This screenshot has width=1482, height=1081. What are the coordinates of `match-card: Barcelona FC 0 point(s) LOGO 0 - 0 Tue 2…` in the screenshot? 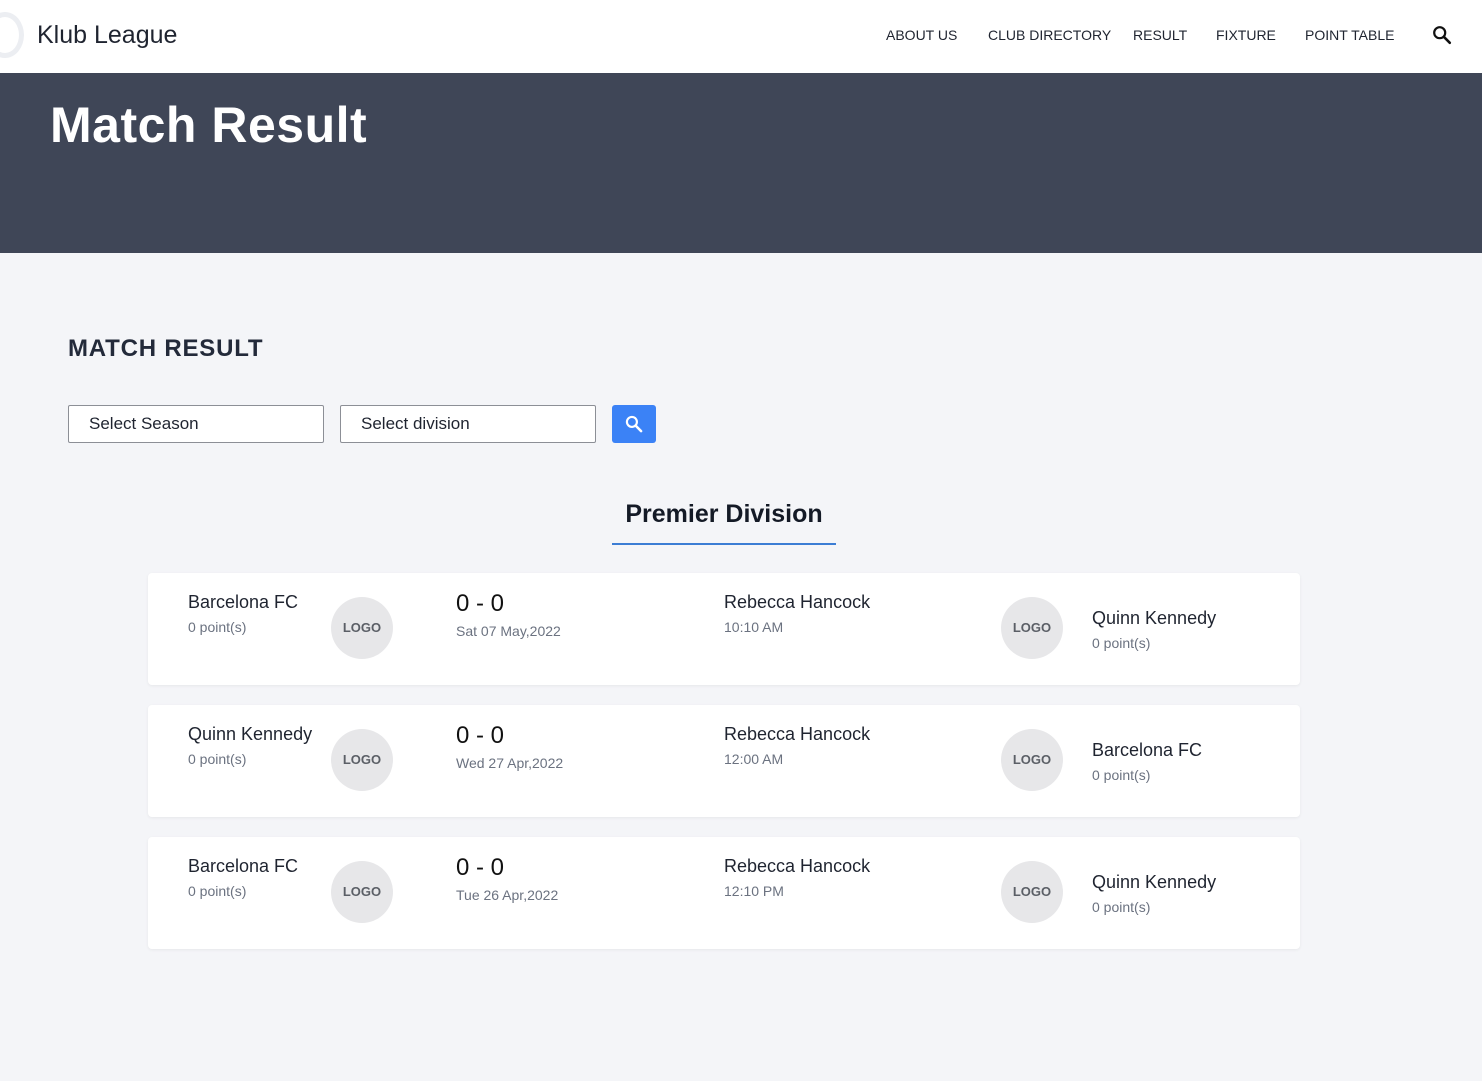 It's located at (724, 893).